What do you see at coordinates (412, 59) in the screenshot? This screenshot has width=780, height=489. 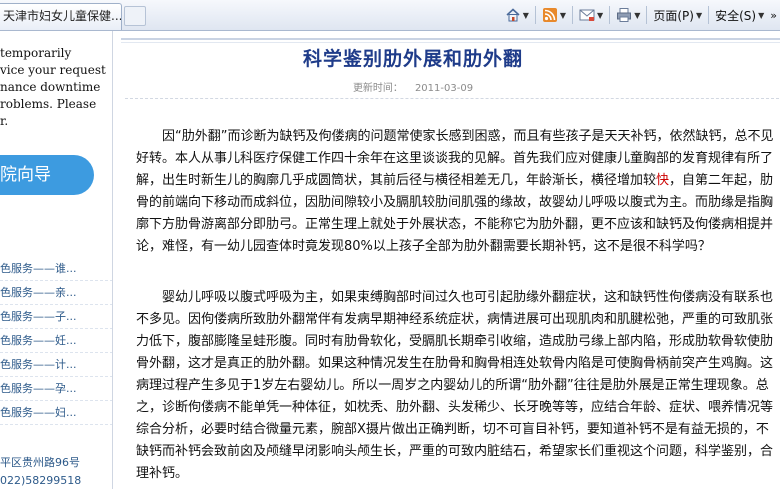 I see `article-title: 科学鉴别肋外展和肋外翻` at bounding box center [412, 59].